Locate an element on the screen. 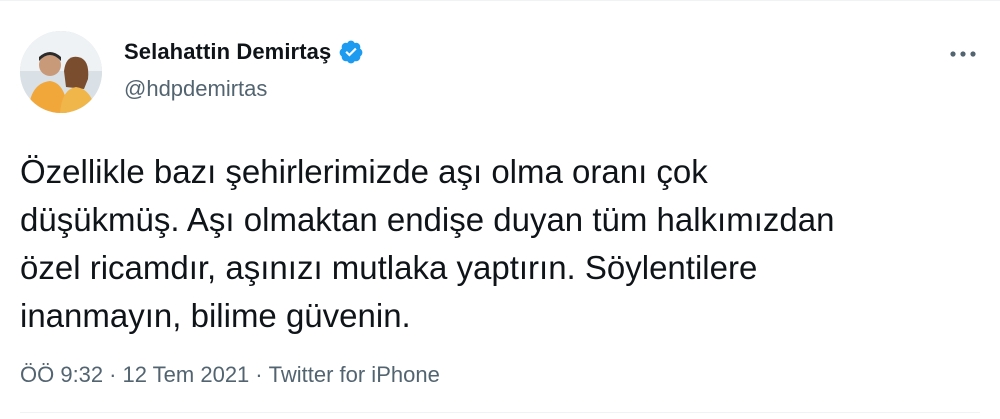  more-options-icon is located at coordinates (963, 54).